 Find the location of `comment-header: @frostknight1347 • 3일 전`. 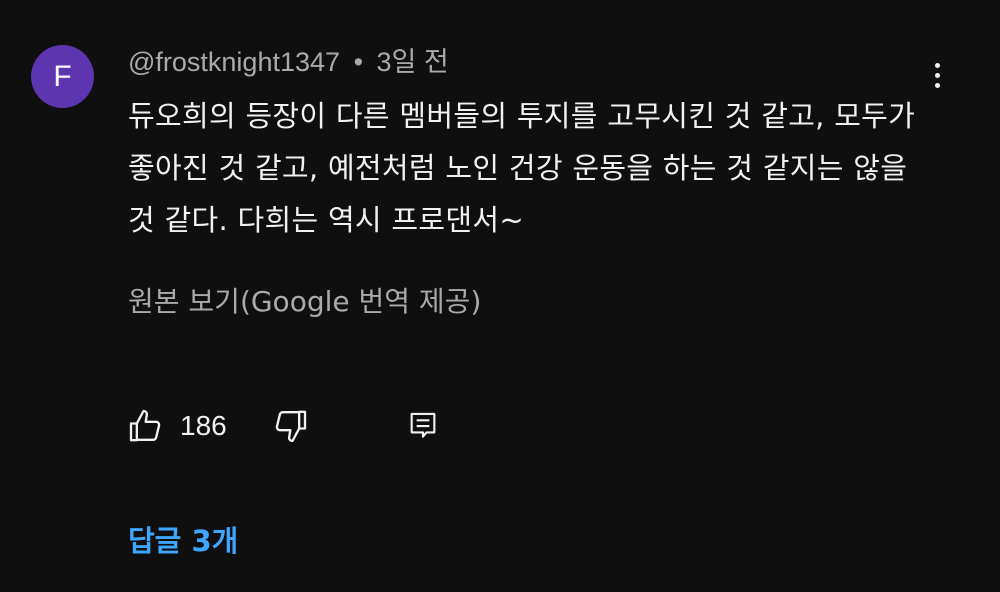

comment-header: @frostknight1347 • 3일 전 is located at coordinates (288, 62).